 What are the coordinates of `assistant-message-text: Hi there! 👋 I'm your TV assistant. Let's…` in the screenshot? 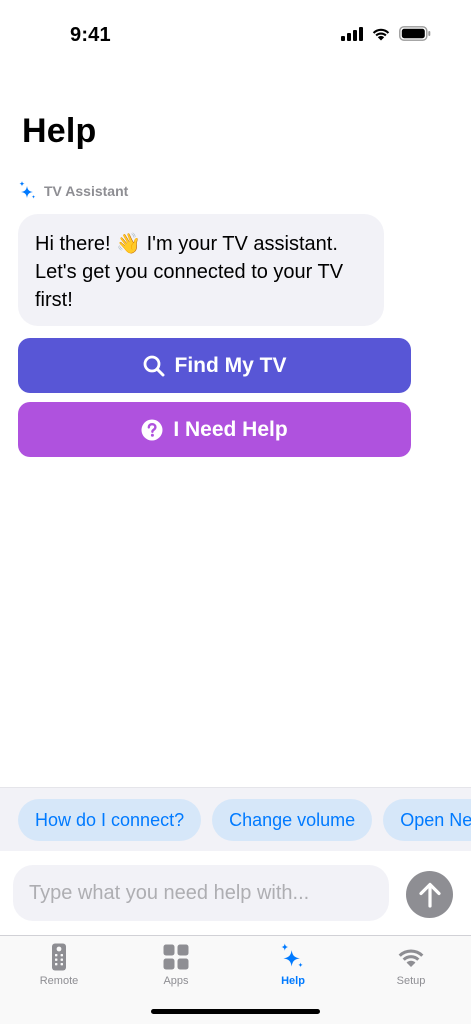 It's located at (189, 272).